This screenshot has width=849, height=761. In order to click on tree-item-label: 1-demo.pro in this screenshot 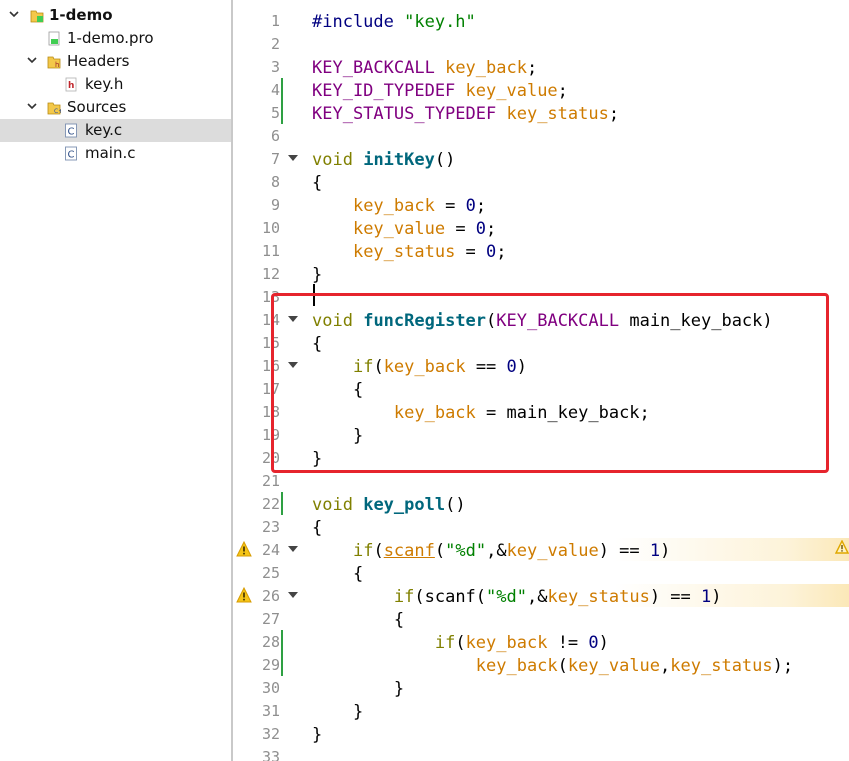, I will do `click(110, 38)`.